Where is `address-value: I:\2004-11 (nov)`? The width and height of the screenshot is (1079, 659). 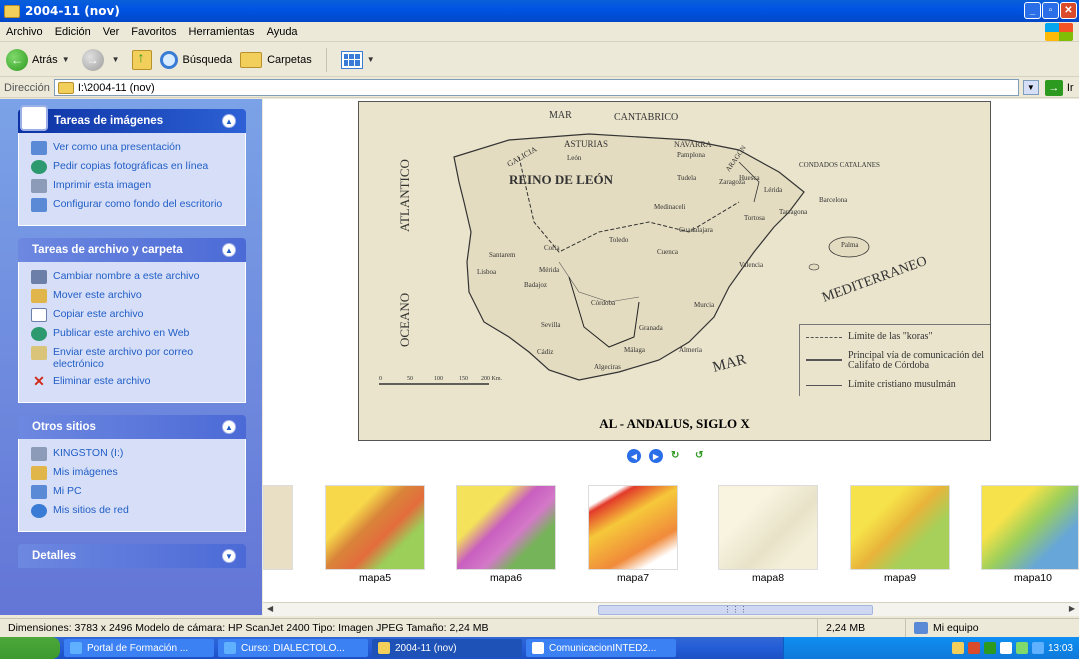
address-value: I:\2004-11 (nov) is located at coordinates (116, 87).